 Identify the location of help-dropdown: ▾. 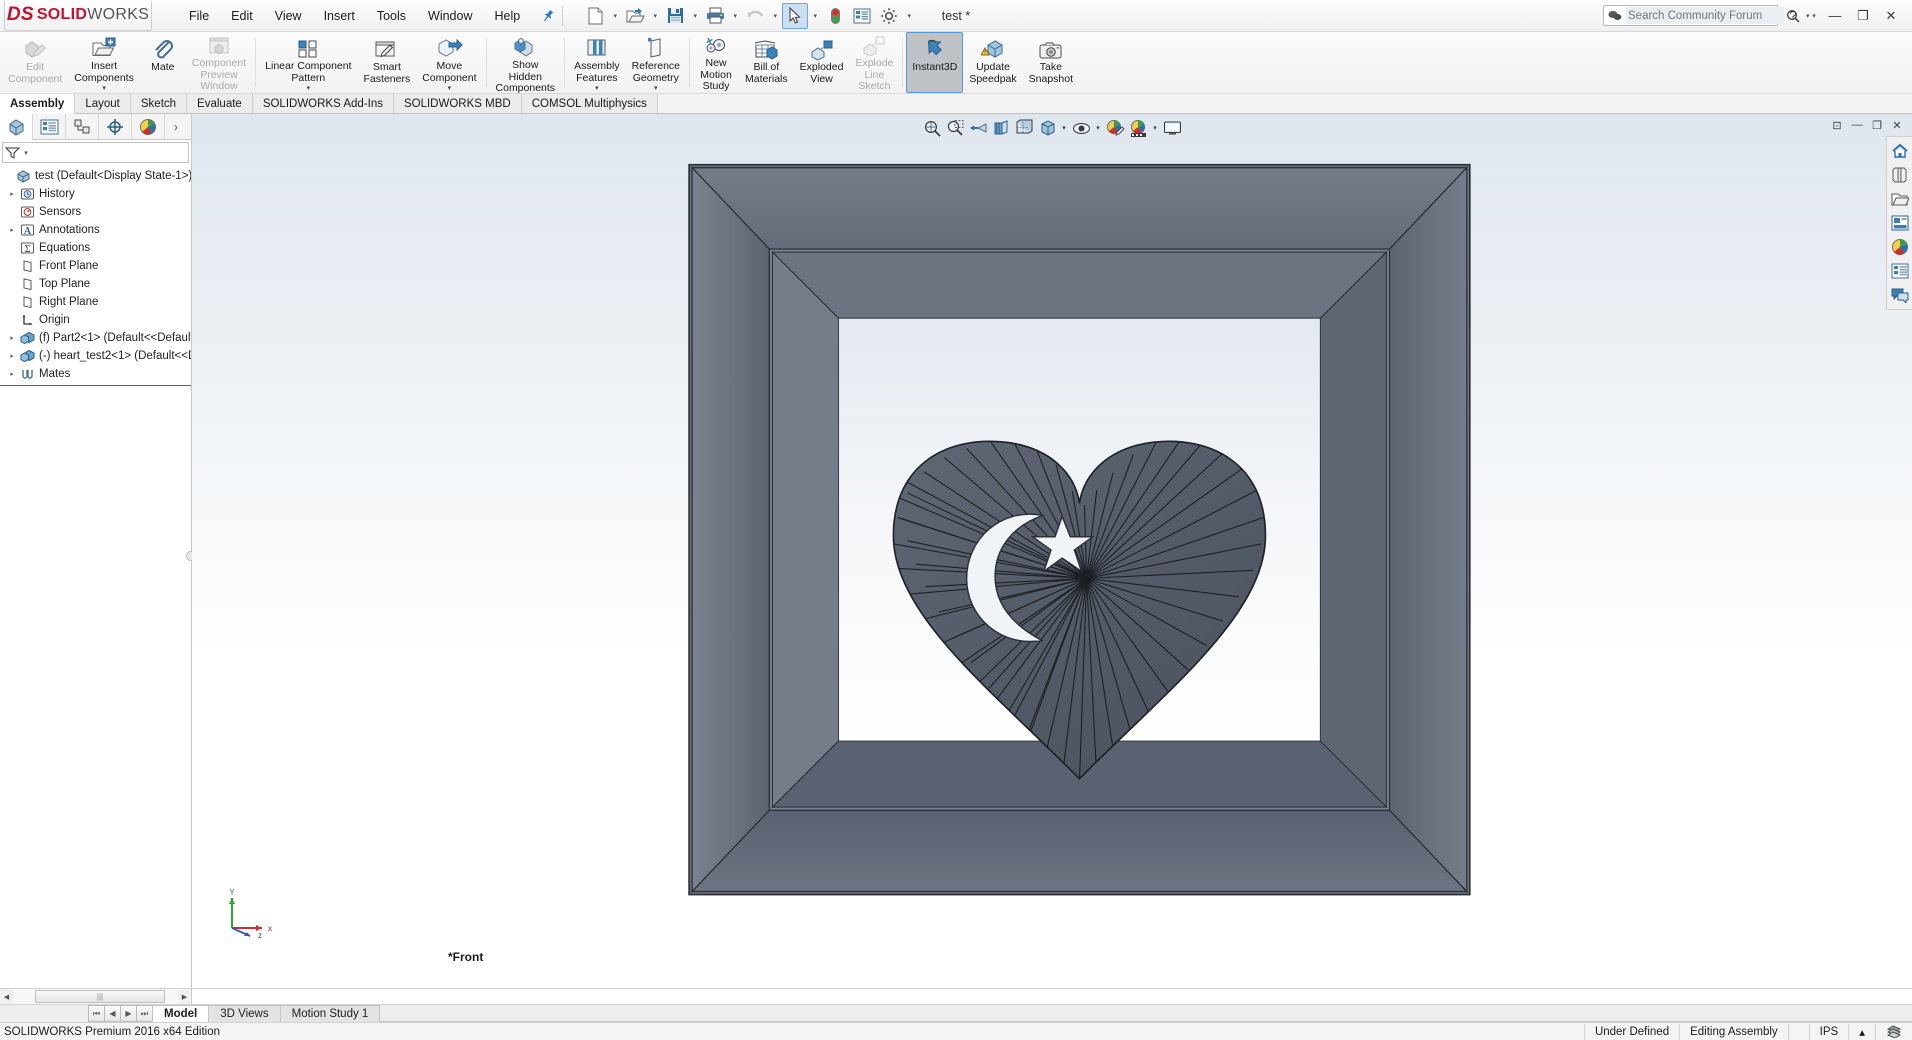
(1814, 16).